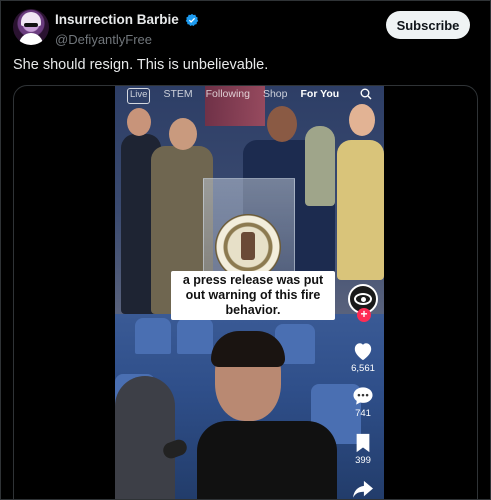 The image size is (491, 500). I want to click on like-action: 6,561, so click(363, 357).